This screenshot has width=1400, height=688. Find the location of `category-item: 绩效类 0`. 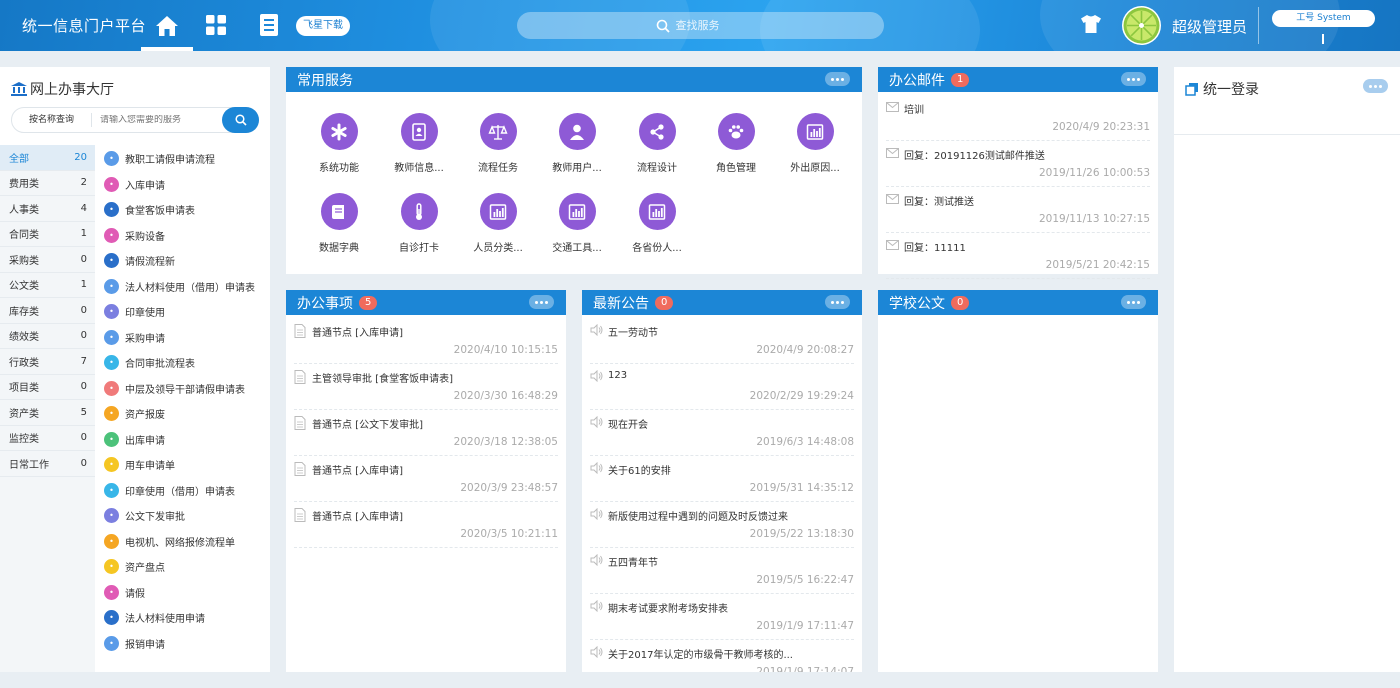

category-item: 绩效类 0 is located at coordinates (47, 336).